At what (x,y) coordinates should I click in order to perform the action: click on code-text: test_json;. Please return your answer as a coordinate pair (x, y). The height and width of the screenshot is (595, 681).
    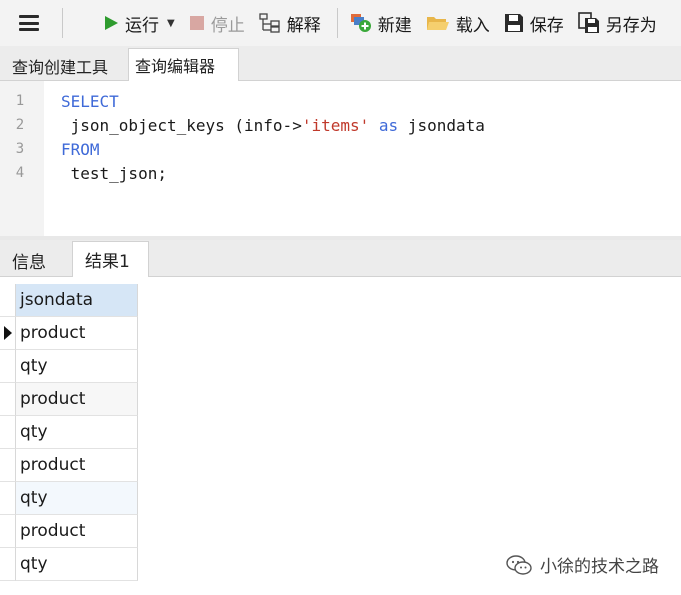
    Looking at the image, I should click on (114, 173).